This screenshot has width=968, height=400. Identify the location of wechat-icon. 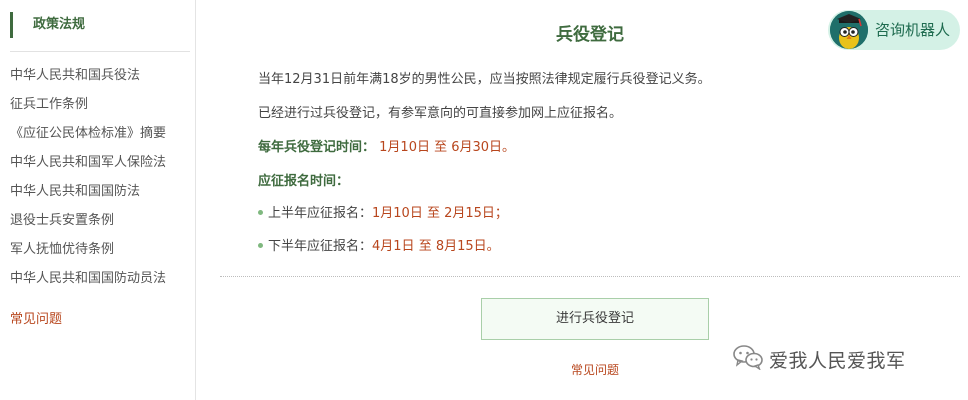
(748, 359).